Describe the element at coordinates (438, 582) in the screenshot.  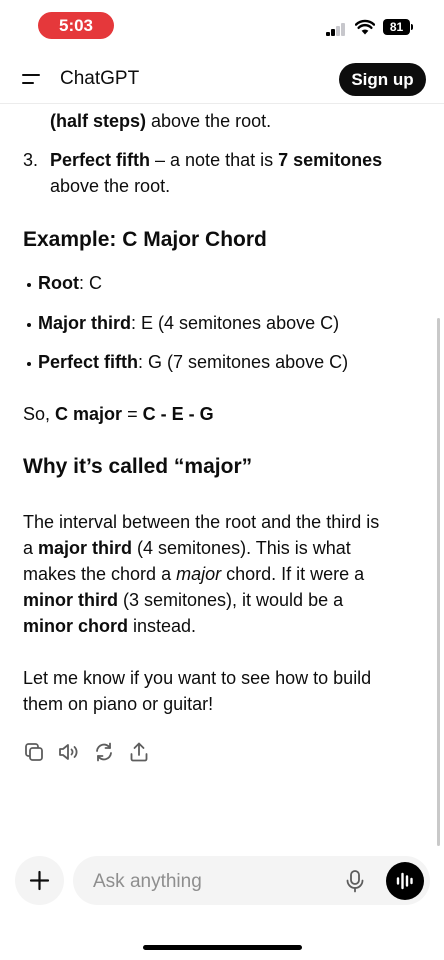
I see `scrollbar` at that location.